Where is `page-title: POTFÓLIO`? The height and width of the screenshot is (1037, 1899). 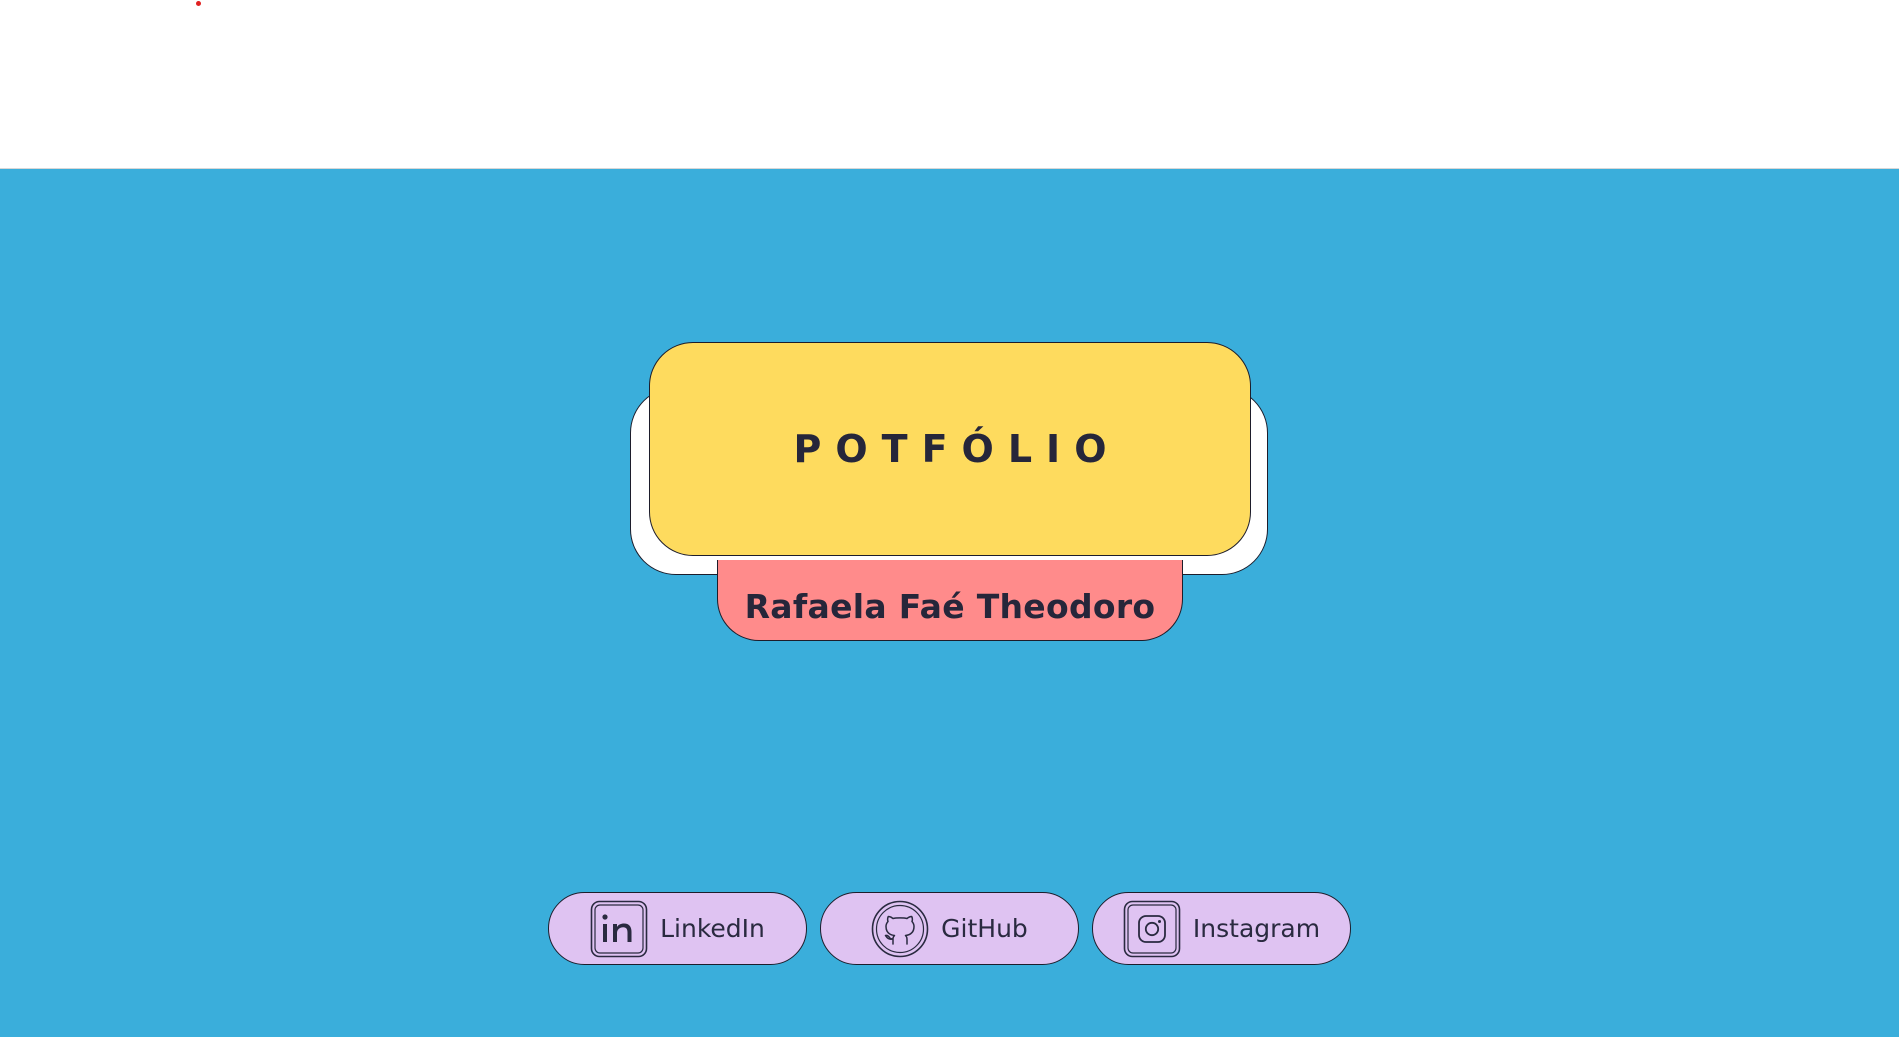
page-title: POTFÓLIO is located at coordinates (957, 449).